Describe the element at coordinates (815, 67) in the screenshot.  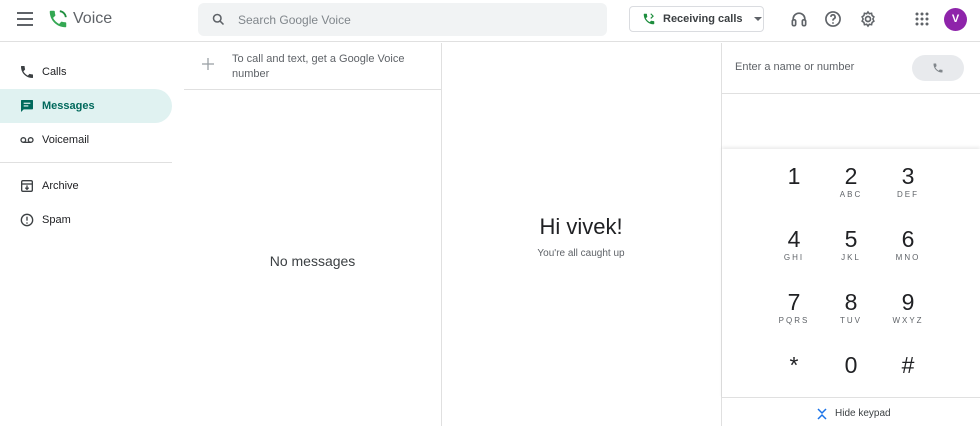
I see `dial-number-input` at that location.